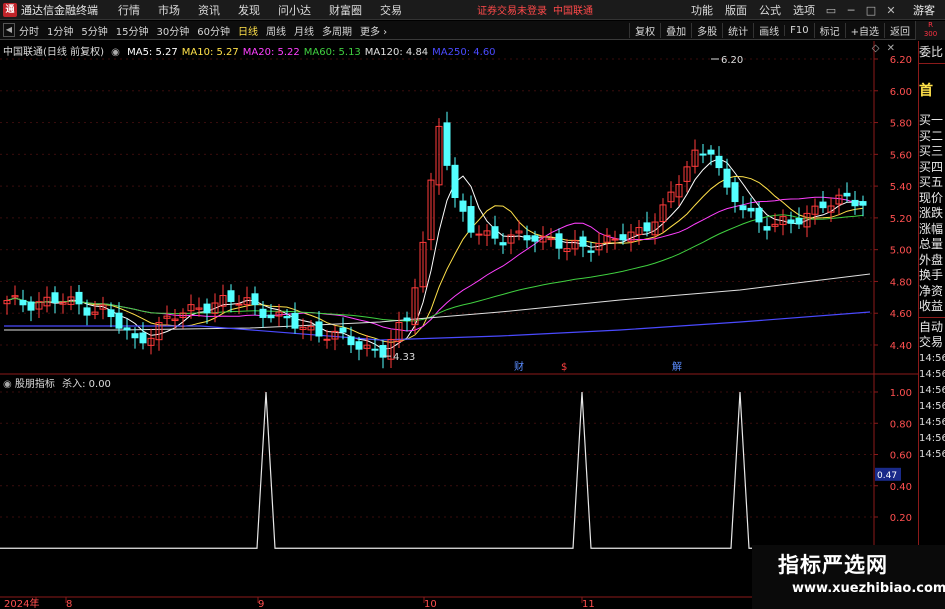 The width and height of the screenshot is (945, 609). What do you see at coordinates (931, 52) in the screenshot?
I see `weibi-label: 委比` at bounding box center [931, 52].